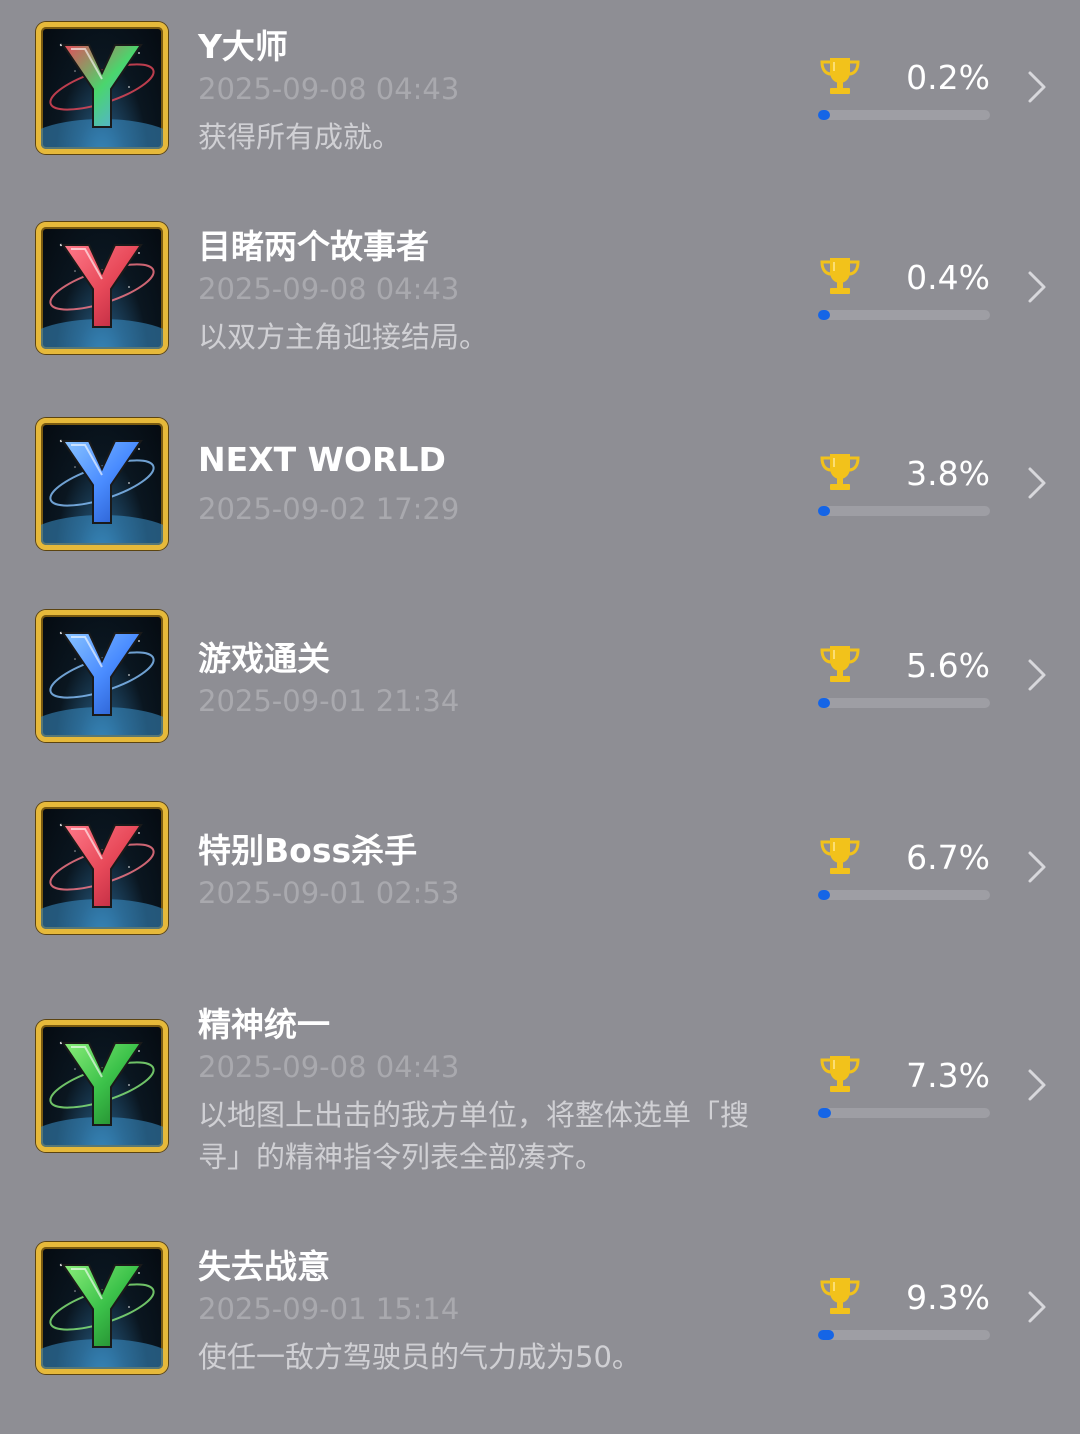  I want to click on achievement-title: 游戏通关, so click(264, 658).